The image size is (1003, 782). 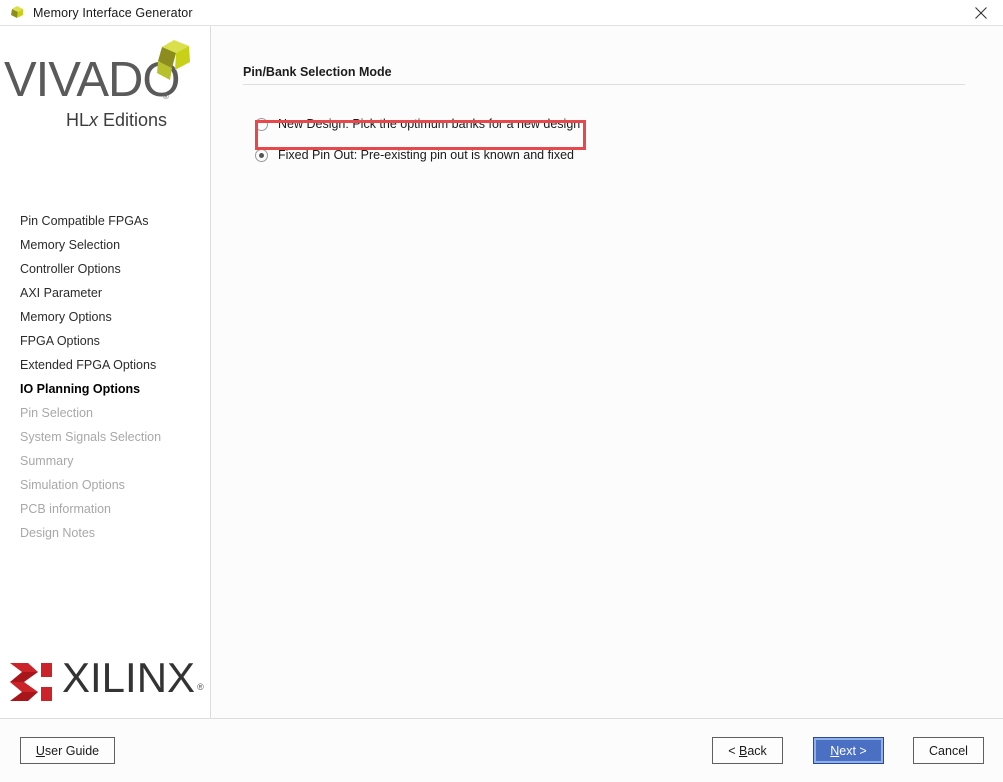 I want to click on radio-button-selected-icon, so click(x=261, y=155).